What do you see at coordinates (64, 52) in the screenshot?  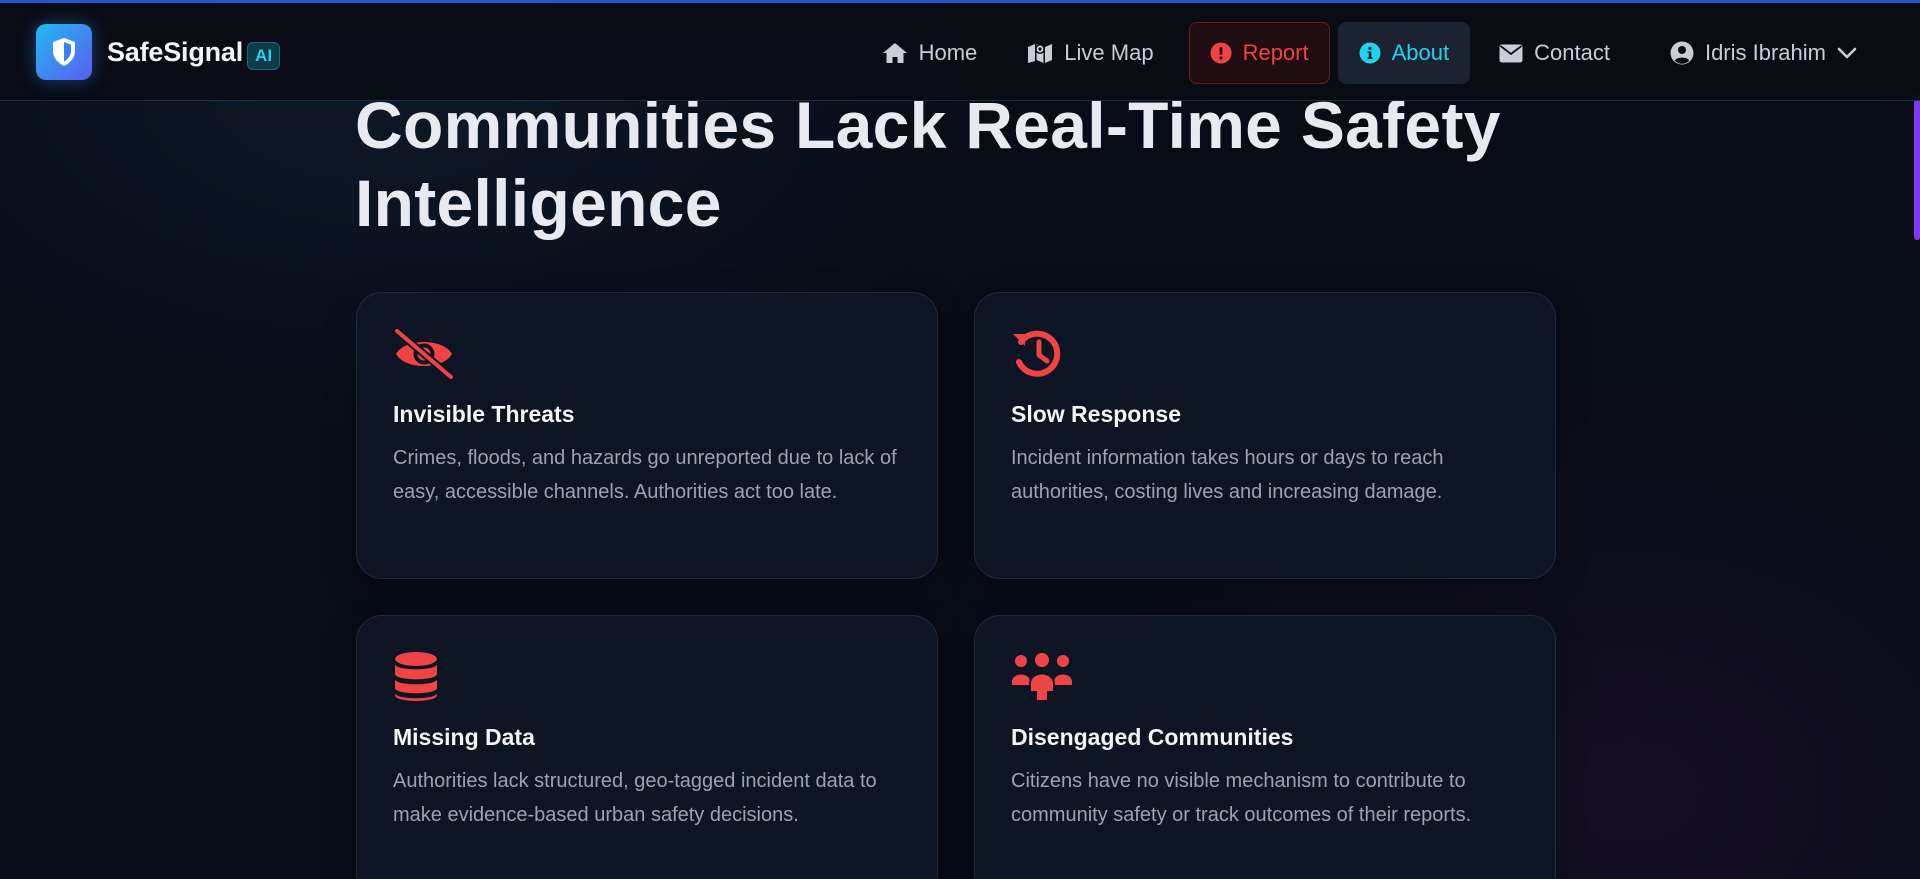 I see `shield-logo-icon` at bounding box center [64, 52].